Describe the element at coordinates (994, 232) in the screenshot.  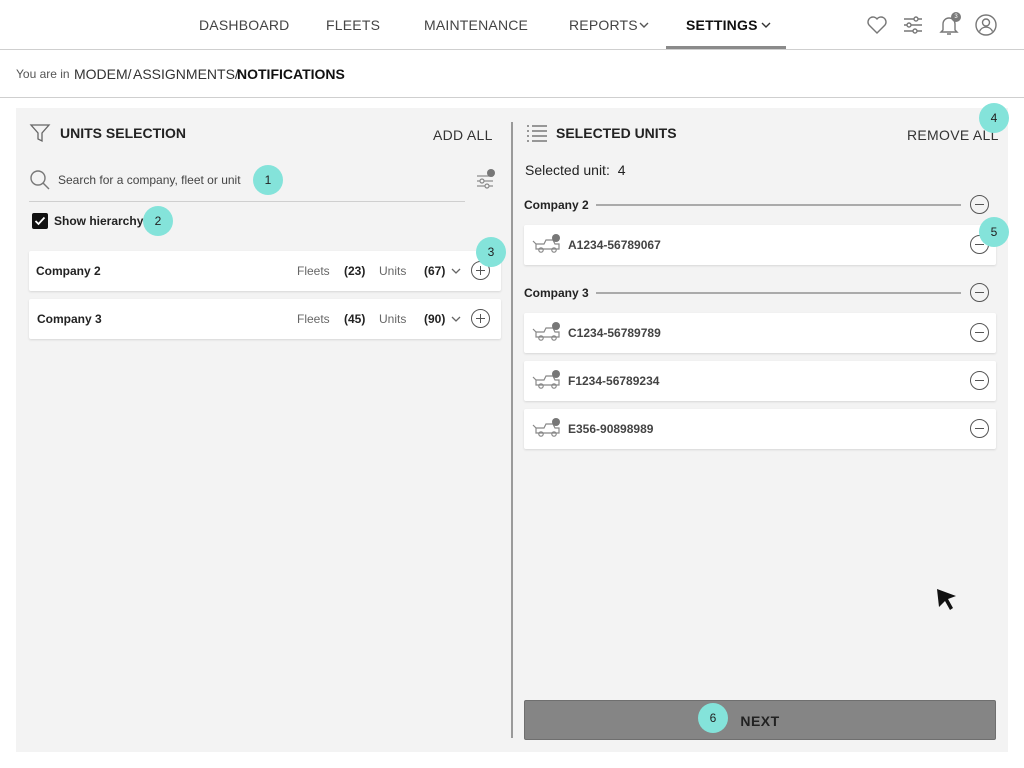
I see `annotation-marker: 5` at that location.